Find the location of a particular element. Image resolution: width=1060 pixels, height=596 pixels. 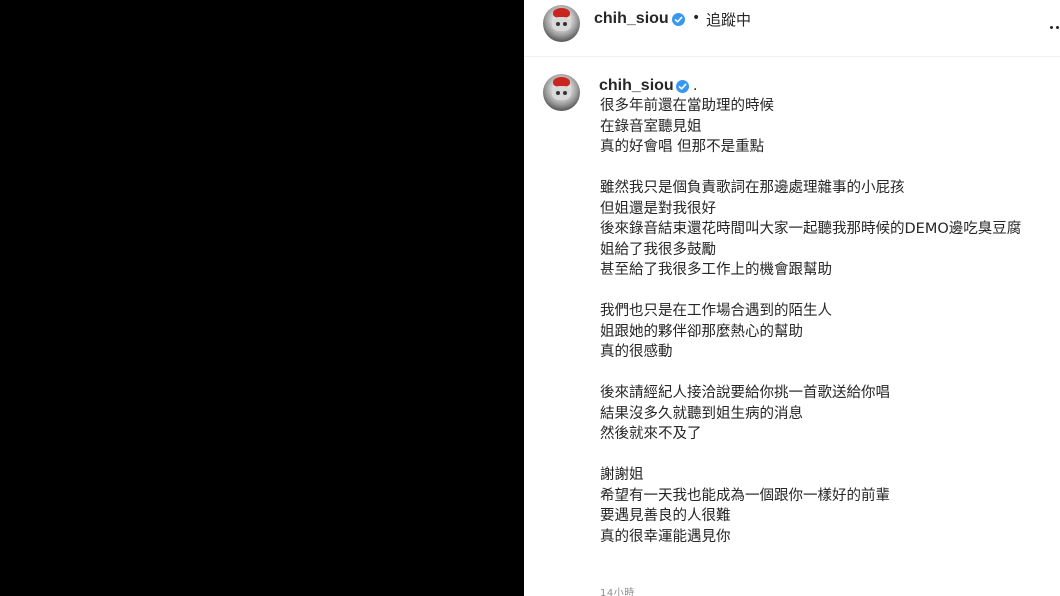

caption-line: 後來錄音結束還花時間叫大家一起聽我那時候的DEMO邊吃臭豆腐 is located at coordinates (811, 229).